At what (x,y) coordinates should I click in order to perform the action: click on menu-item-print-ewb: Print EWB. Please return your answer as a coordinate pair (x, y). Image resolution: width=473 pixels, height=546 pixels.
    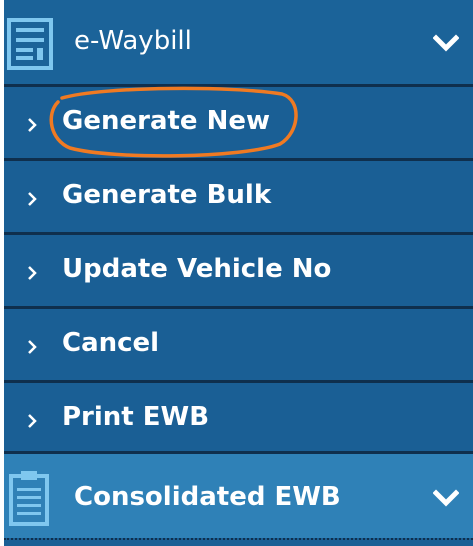
    Looking at the image, I should click on (238, 418).